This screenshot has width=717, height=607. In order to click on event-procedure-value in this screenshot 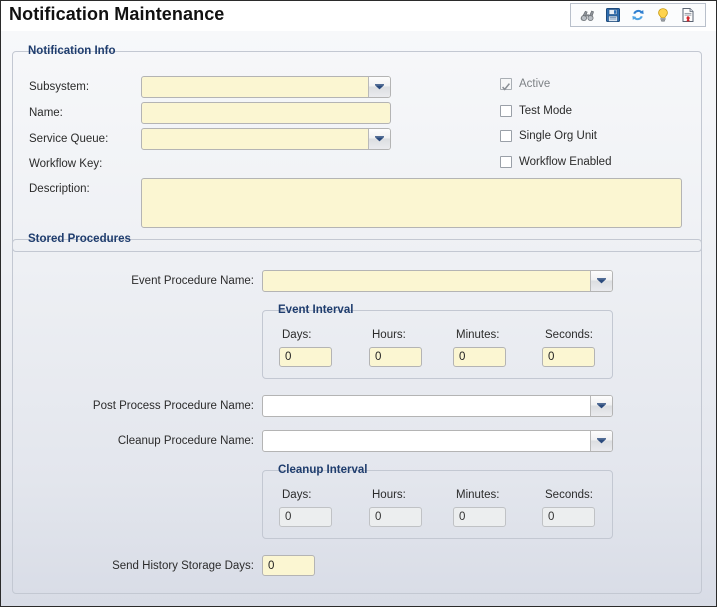, I will do `click(427, 281)`.